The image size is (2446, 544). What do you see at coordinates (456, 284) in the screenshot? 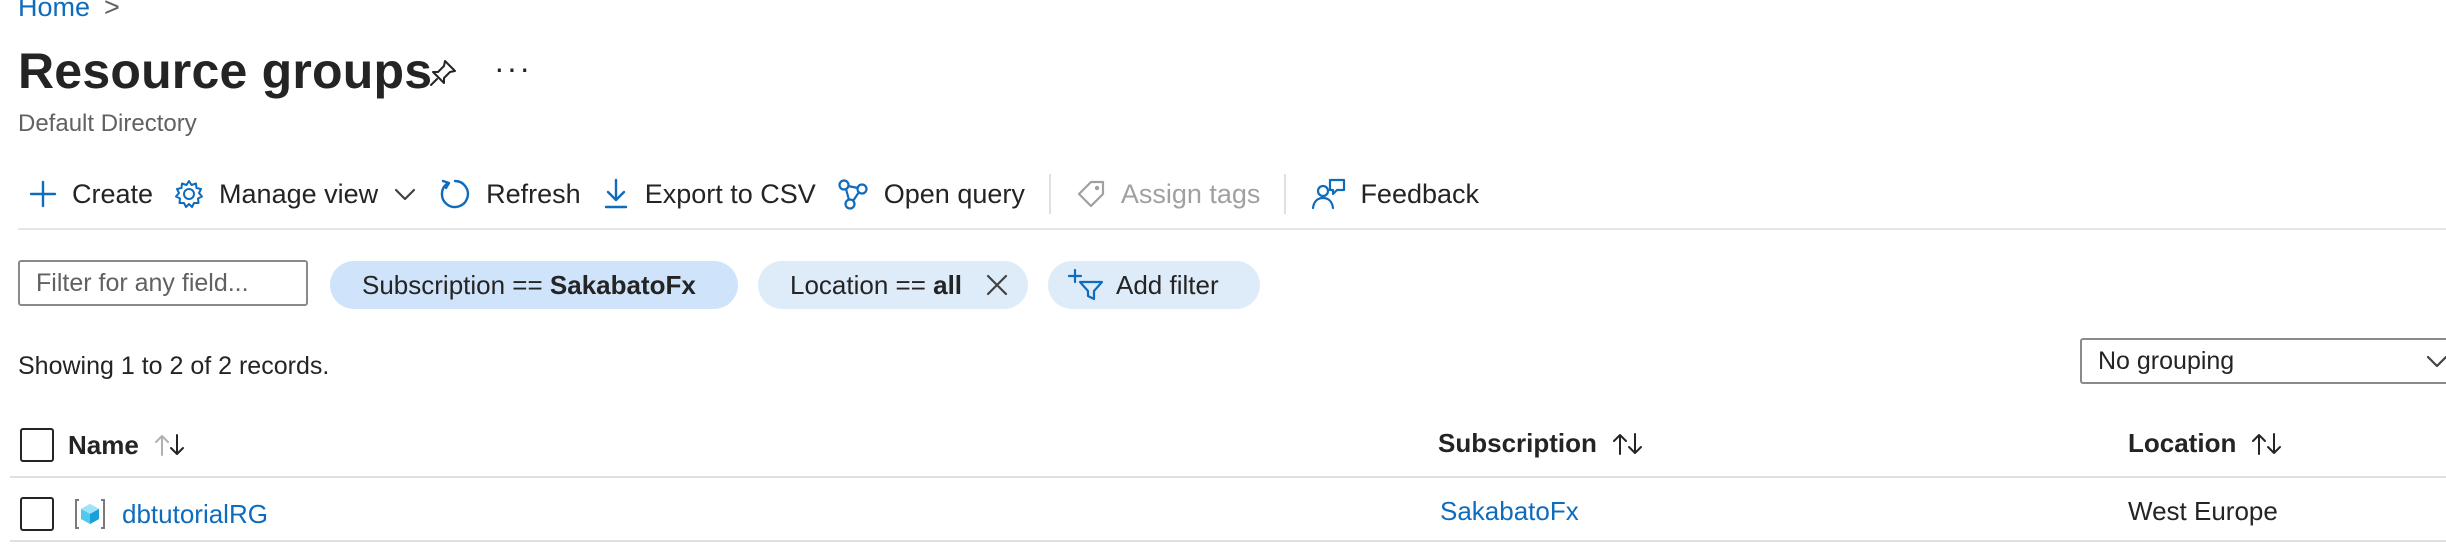
I see `subscription-filter-prefix: Subscription ==` at bounding box center [456, 284].